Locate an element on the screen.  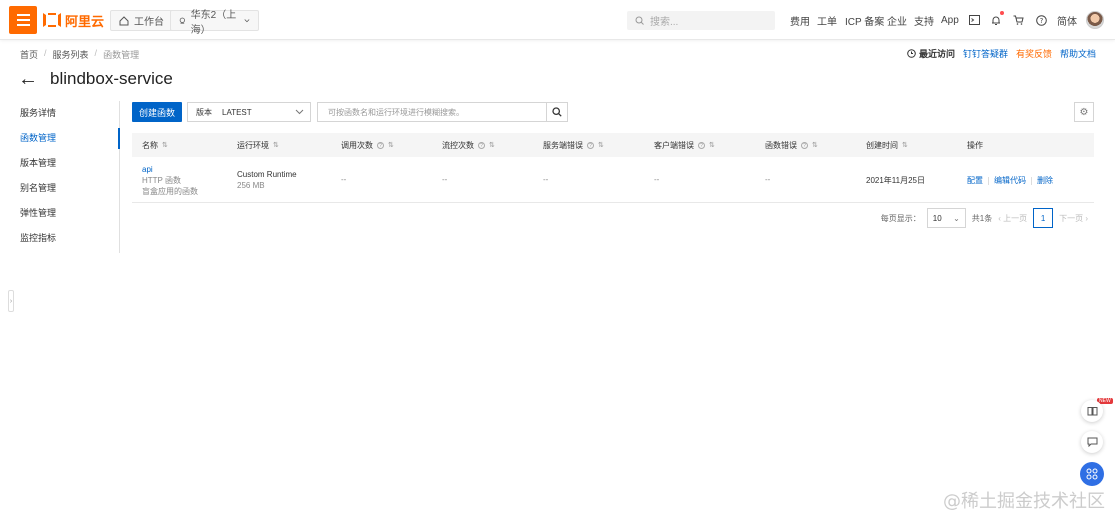
sidebar-item-elastic-management: 弹性管理 is located at coordinates (59, 213).